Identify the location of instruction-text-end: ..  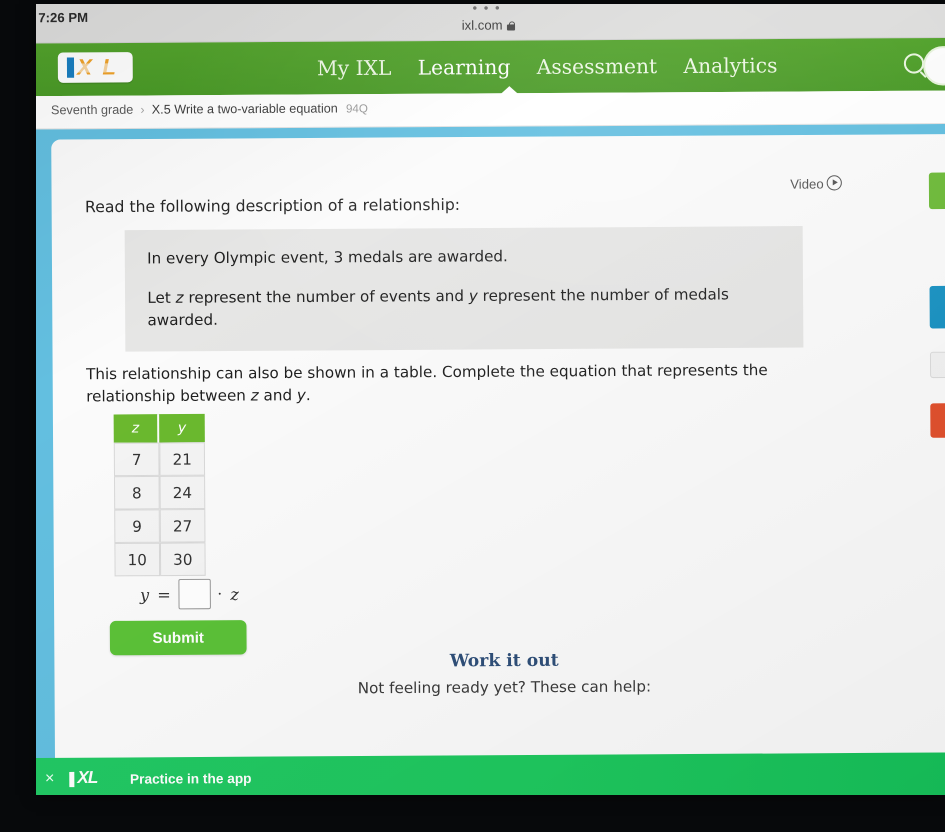
(308, 394).